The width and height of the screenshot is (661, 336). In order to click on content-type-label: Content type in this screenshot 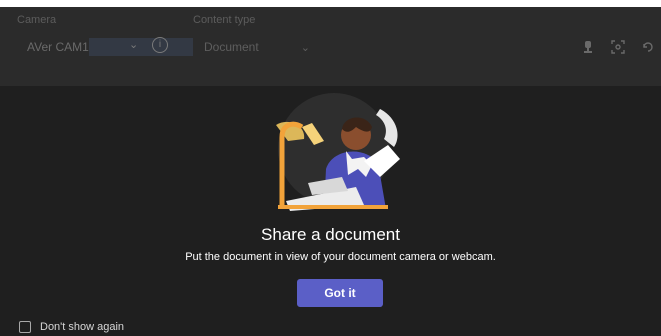, I will do `click(224, 20)`.